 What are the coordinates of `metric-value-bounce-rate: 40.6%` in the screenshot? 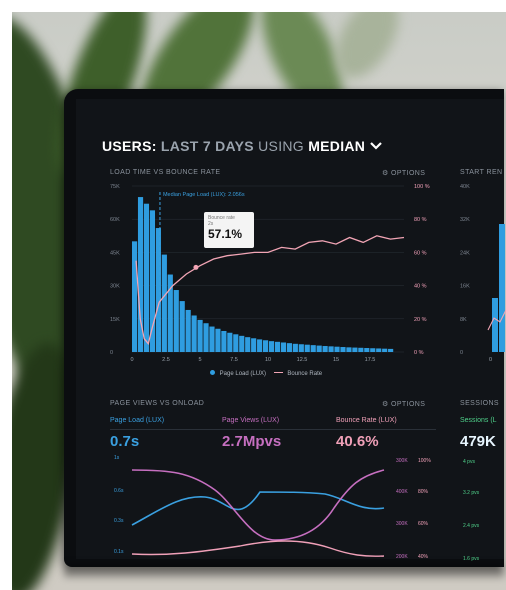 It's located at (357, 441).